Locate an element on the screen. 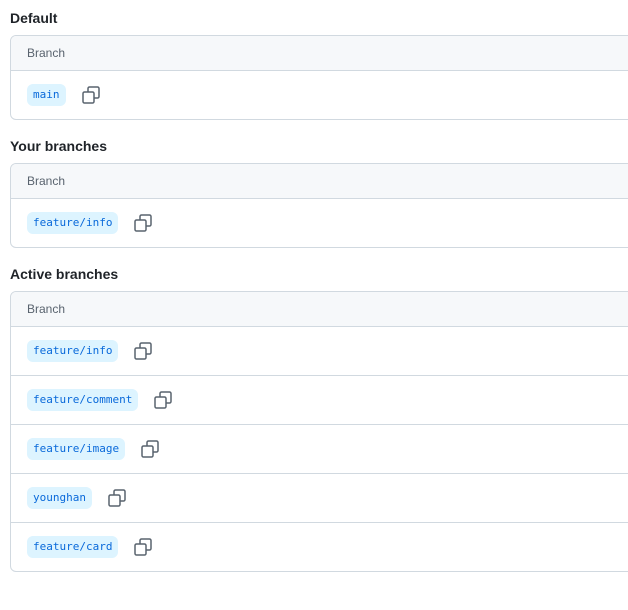 This screenshot has width=628, height=610. branch-name-link: feature/image is located at coordinates (76, 449).